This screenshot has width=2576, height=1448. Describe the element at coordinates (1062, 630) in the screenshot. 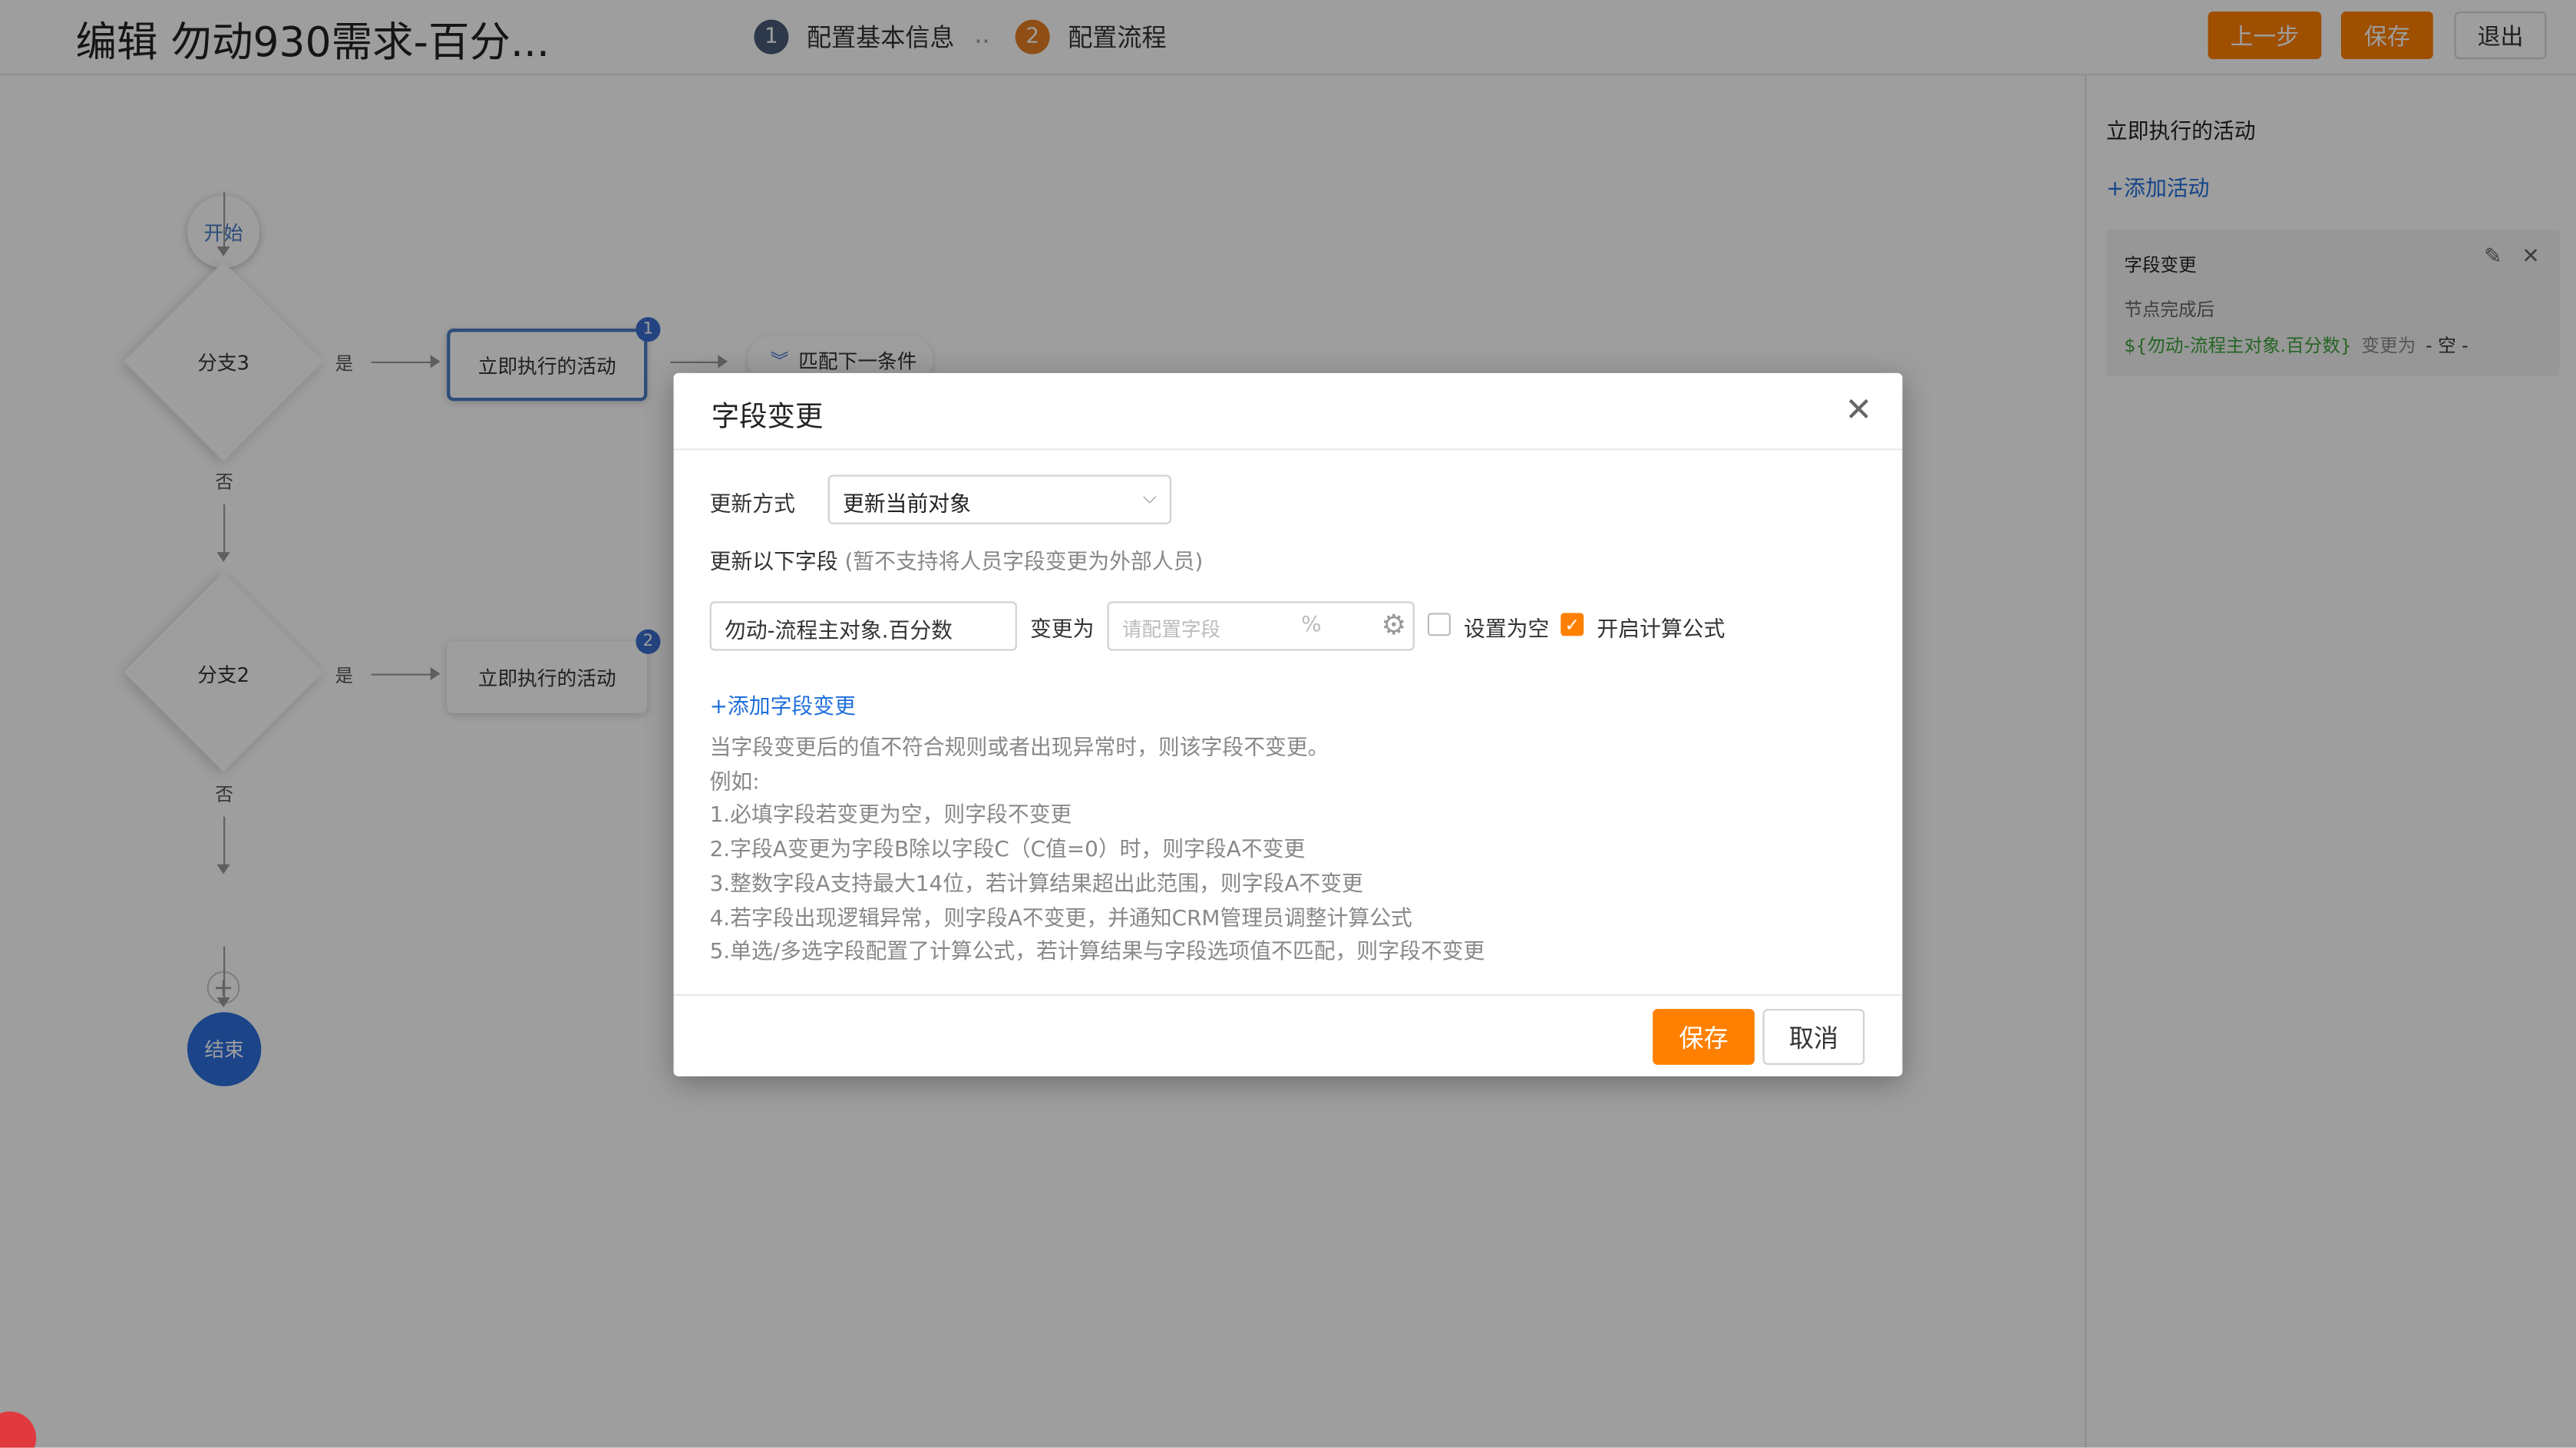

I see `change-to-label: 变更为` at that location.